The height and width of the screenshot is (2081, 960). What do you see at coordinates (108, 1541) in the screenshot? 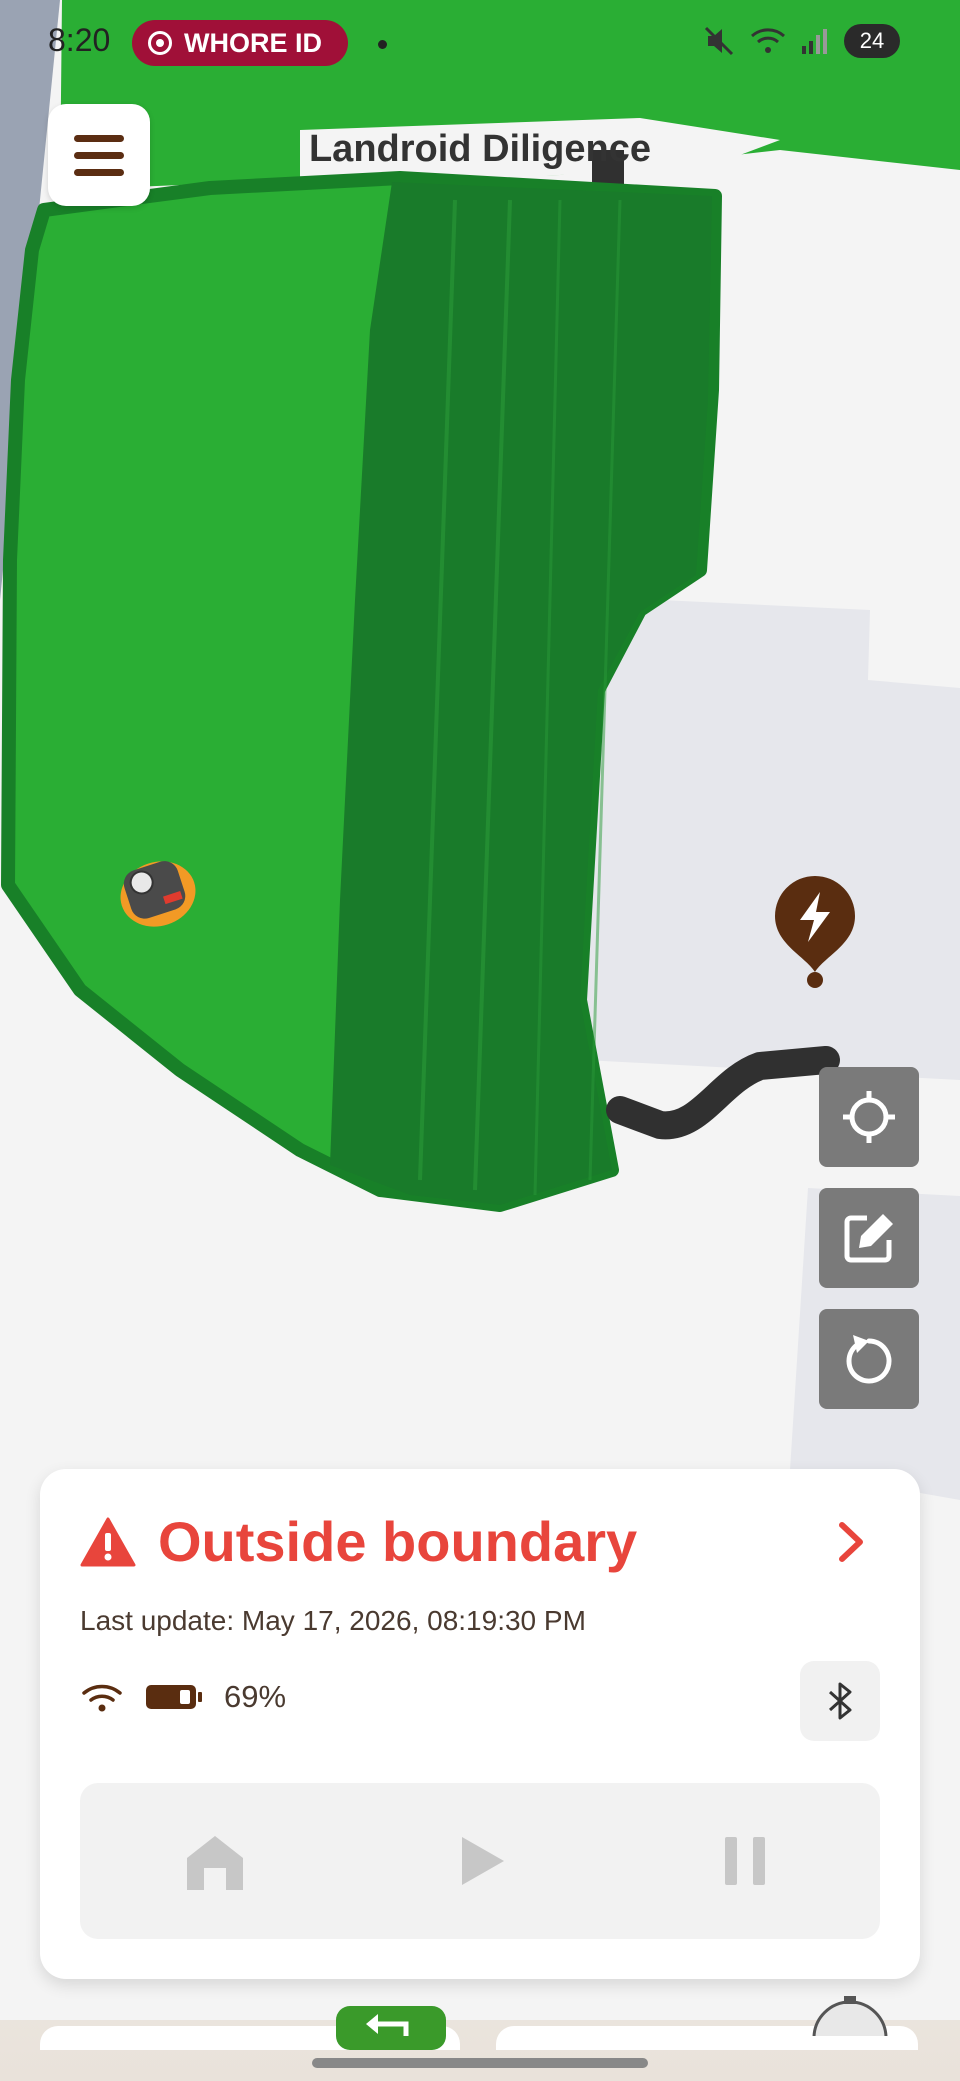
I see `warning-icon` at bounding box center [108, 1541].